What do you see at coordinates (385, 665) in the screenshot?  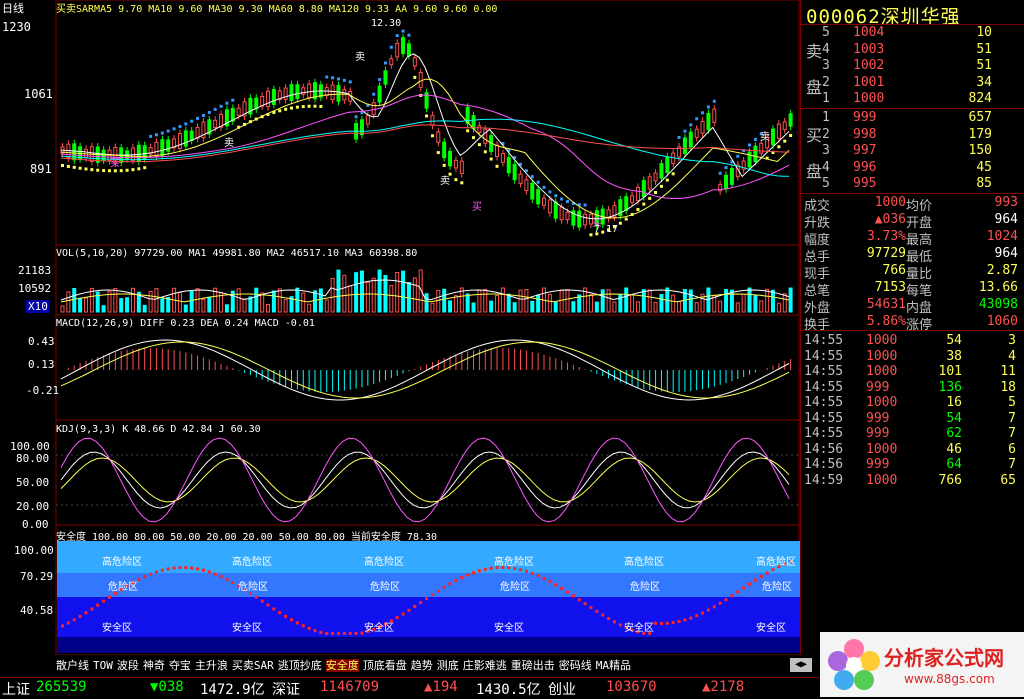 I see `indicator-tab: 顶底看盘` at bounding box center [385, 665].